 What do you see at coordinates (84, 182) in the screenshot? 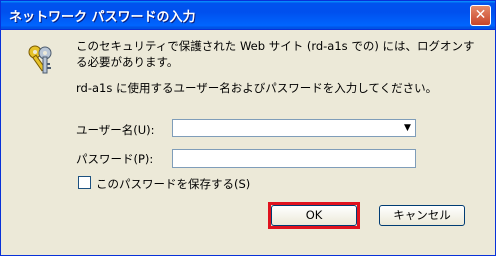
I see `save-password-checkbox` at bounding box center [84, 182].